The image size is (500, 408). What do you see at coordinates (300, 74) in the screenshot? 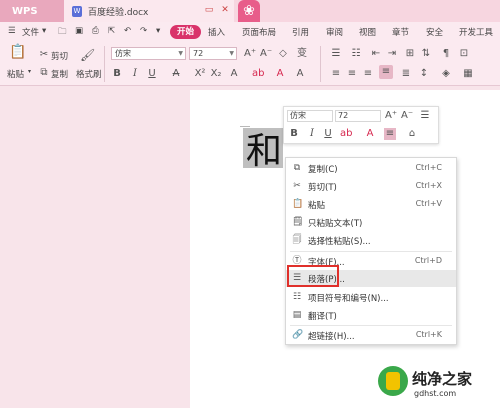
I see `char-border-icon: A` at bounding box center [300, 74].